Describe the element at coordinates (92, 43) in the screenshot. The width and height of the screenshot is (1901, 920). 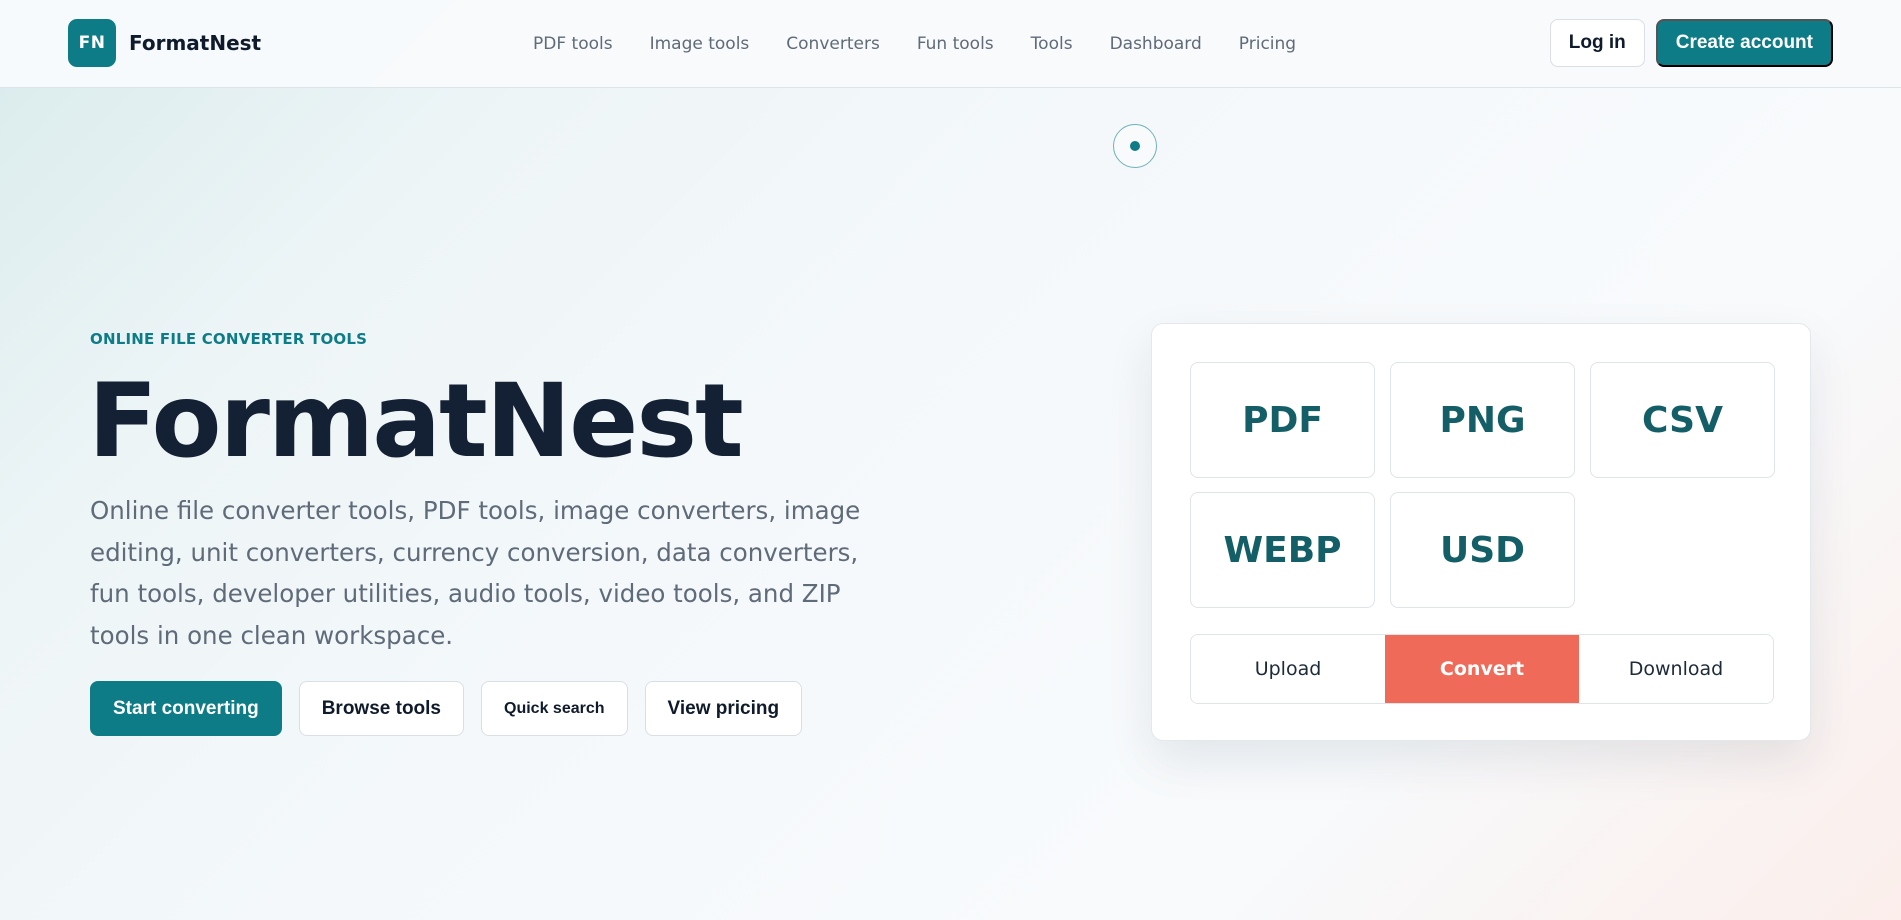
I see `brand-mark-icon: FN` at that location.